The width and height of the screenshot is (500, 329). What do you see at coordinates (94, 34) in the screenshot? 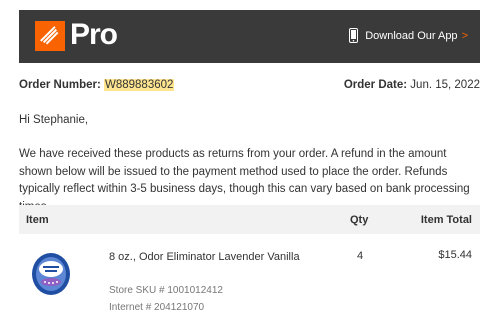
I see `pro-brand-text: Pro` at bounding box center [94, 34].